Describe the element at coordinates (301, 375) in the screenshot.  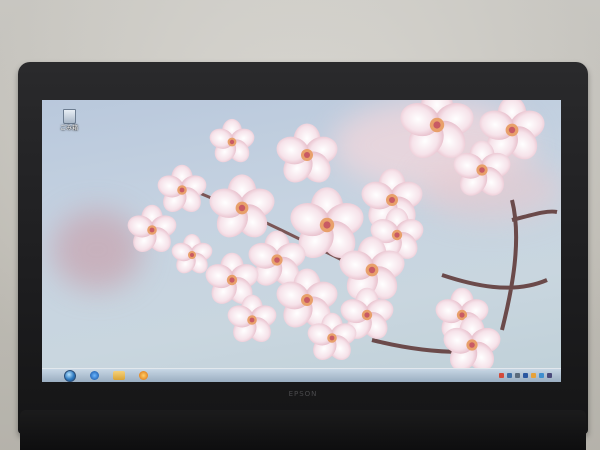
I see `taskbar` at that location.